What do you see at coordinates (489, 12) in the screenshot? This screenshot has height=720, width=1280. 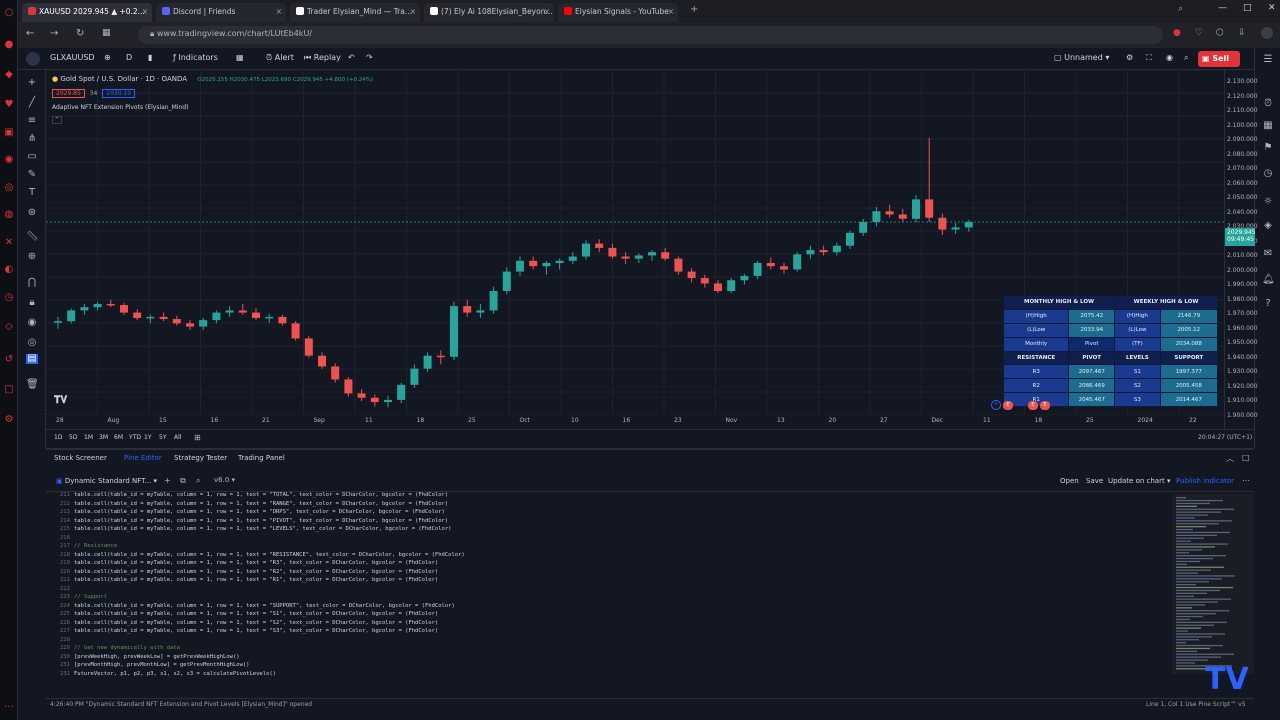 I see `browser-tab: (7) Ely Ai 108Elysian_Beyon... ×` at bounding box center [489, 12].